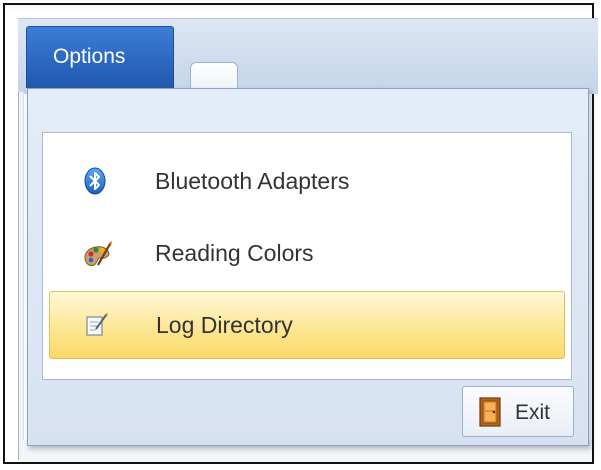  I want to click on ribbon-tab-stub, so click(214, 76).